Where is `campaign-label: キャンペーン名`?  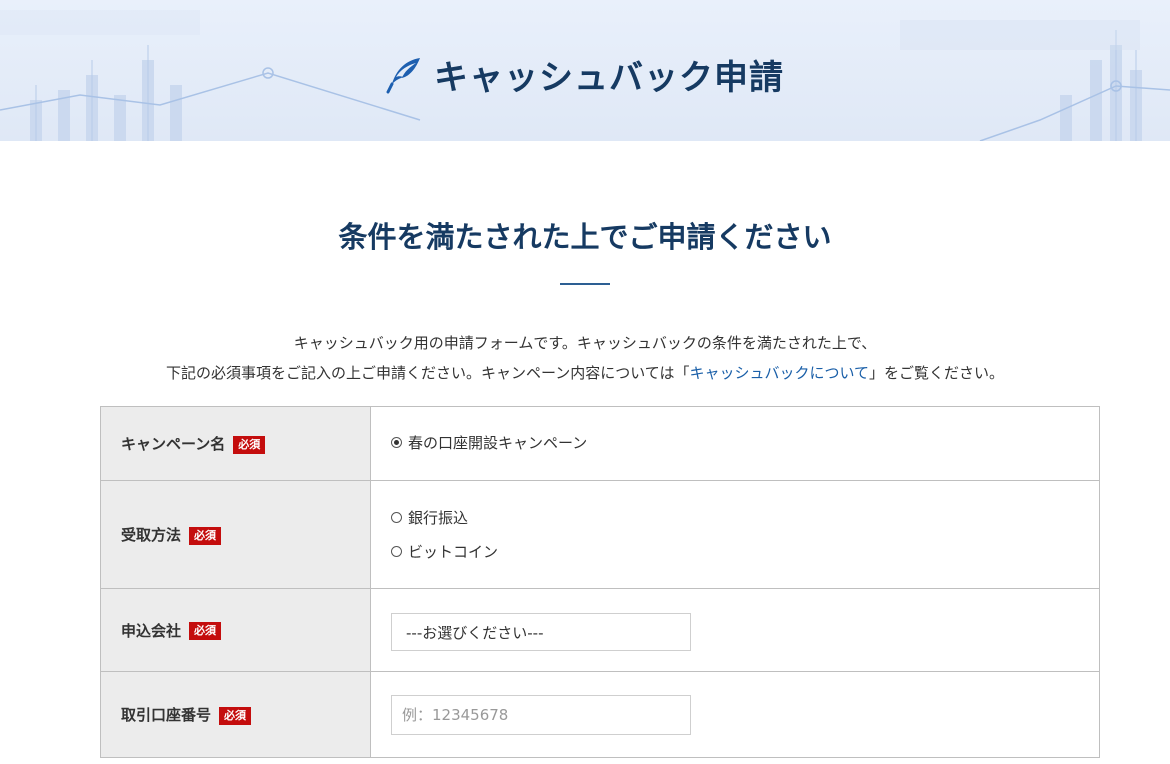 campaign-label: キャンペーン名 is located at coordinates (173, 444).